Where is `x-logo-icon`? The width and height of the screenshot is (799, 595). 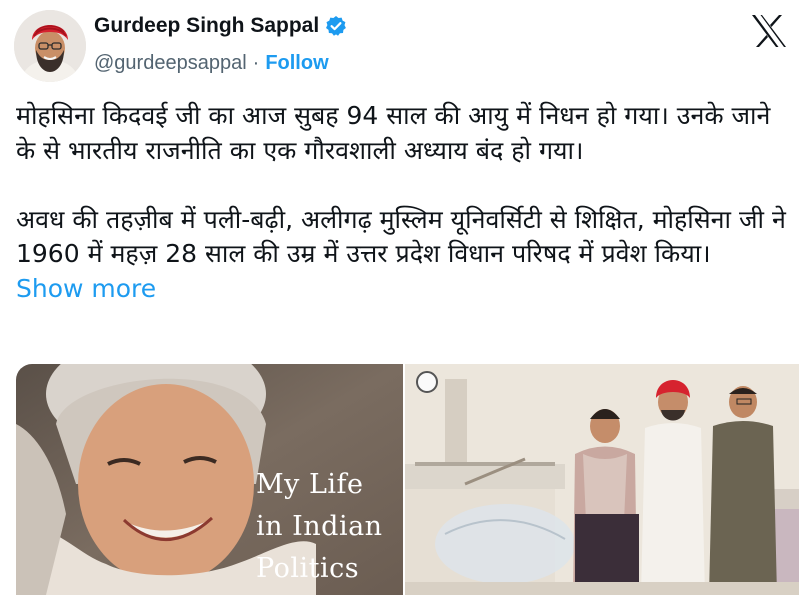
x-logo-icon is located at coordinates (769, 31).